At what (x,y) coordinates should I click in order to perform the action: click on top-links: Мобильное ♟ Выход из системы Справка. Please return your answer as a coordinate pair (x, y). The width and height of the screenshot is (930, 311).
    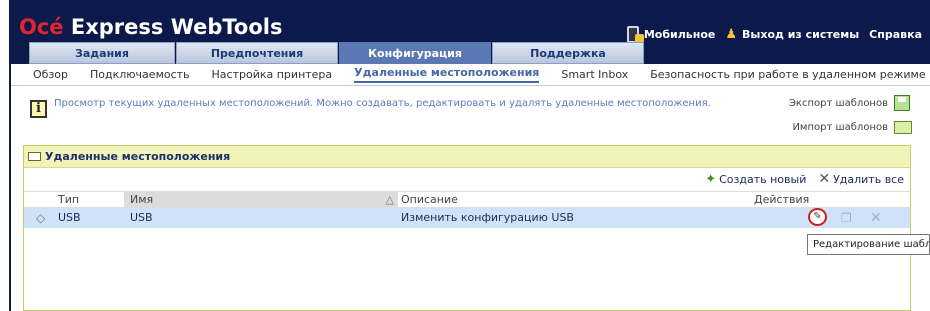
    Looking at the image, I should click on (774, 34).